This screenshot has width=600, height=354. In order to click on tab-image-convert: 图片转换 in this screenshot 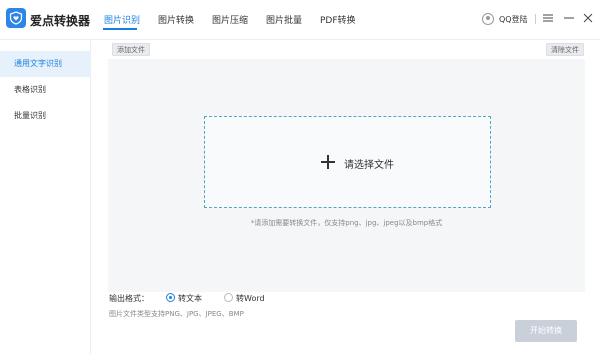, I will do `click(176, 19)`.